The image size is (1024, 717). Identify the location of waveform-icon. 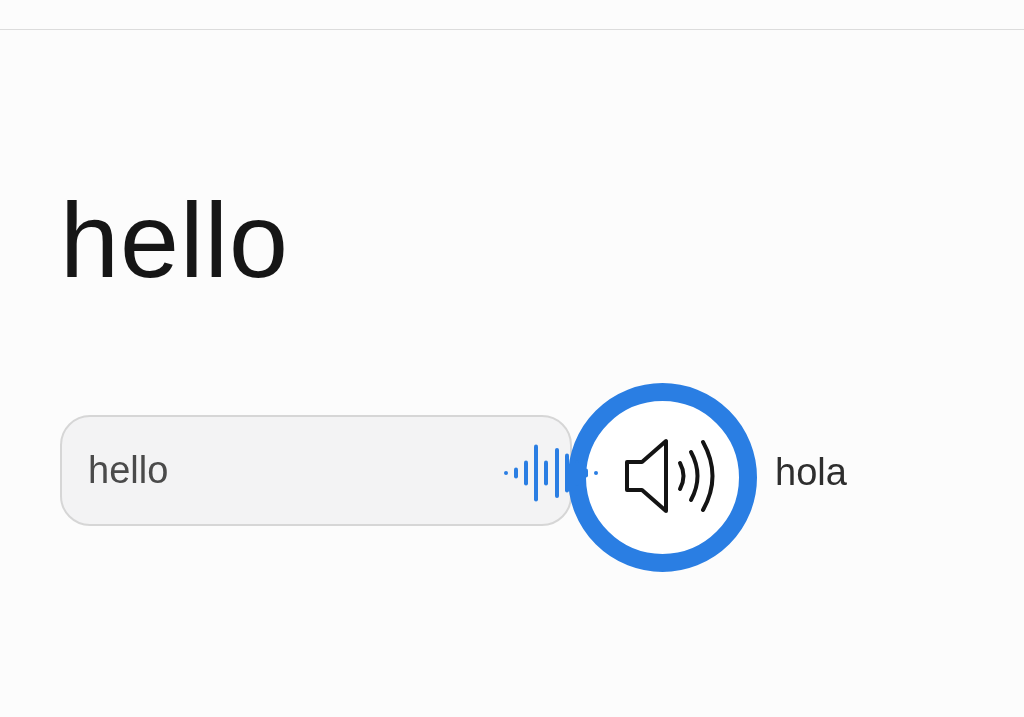
(551, 473).